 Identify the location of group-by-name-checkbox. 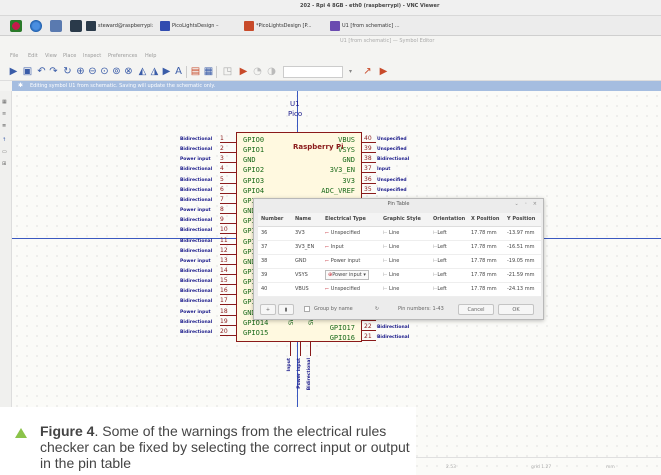
(307, 309).